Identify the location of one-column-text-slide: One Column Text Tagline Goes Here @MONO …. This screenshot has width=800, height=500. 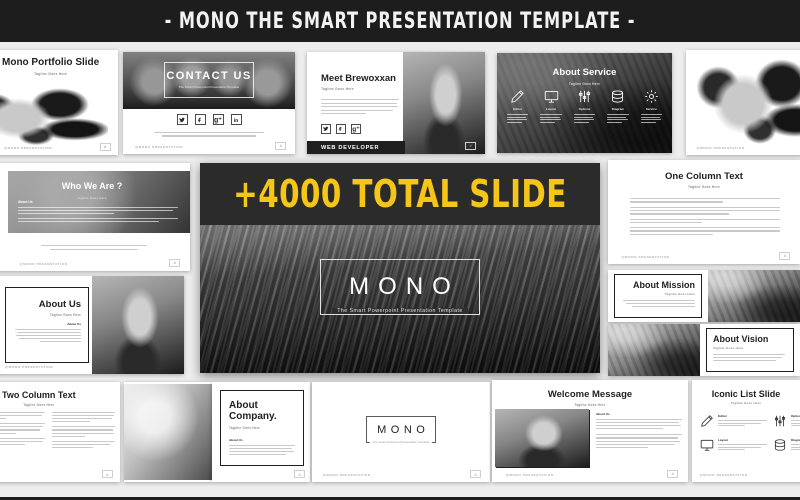
(704, 212).